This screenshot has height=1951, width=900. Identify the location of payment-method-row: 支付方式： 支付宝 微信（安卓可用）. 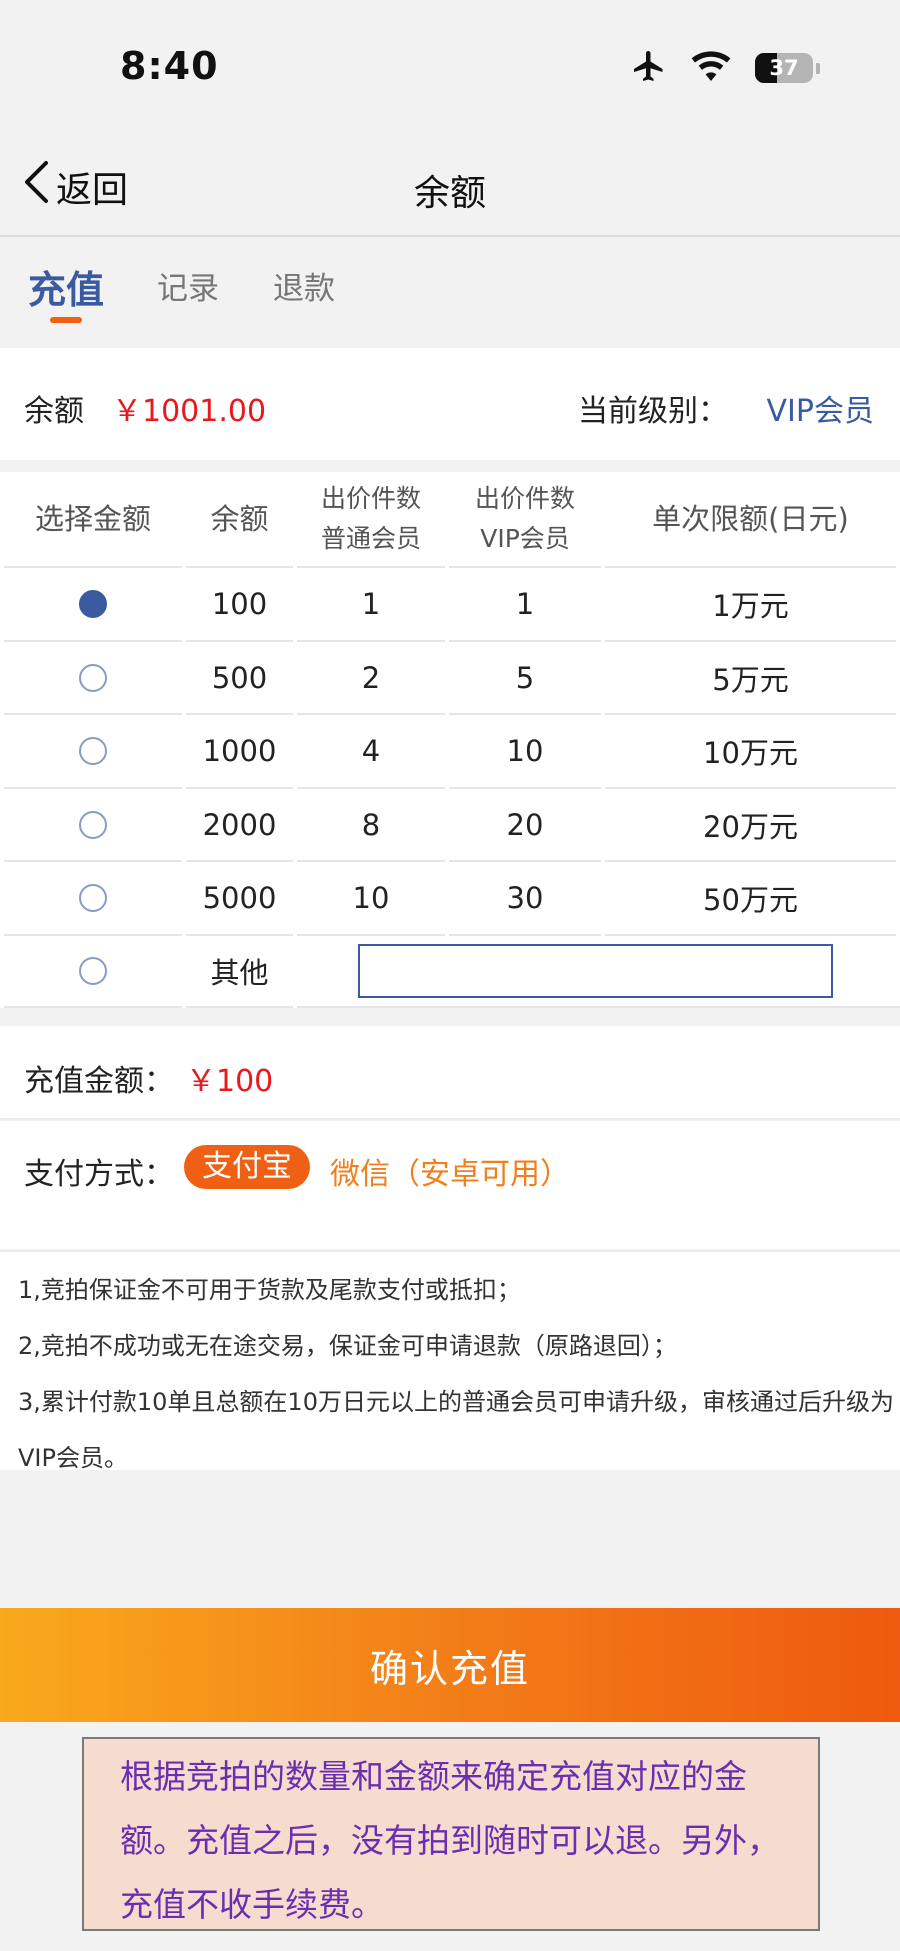
(450, 1185).